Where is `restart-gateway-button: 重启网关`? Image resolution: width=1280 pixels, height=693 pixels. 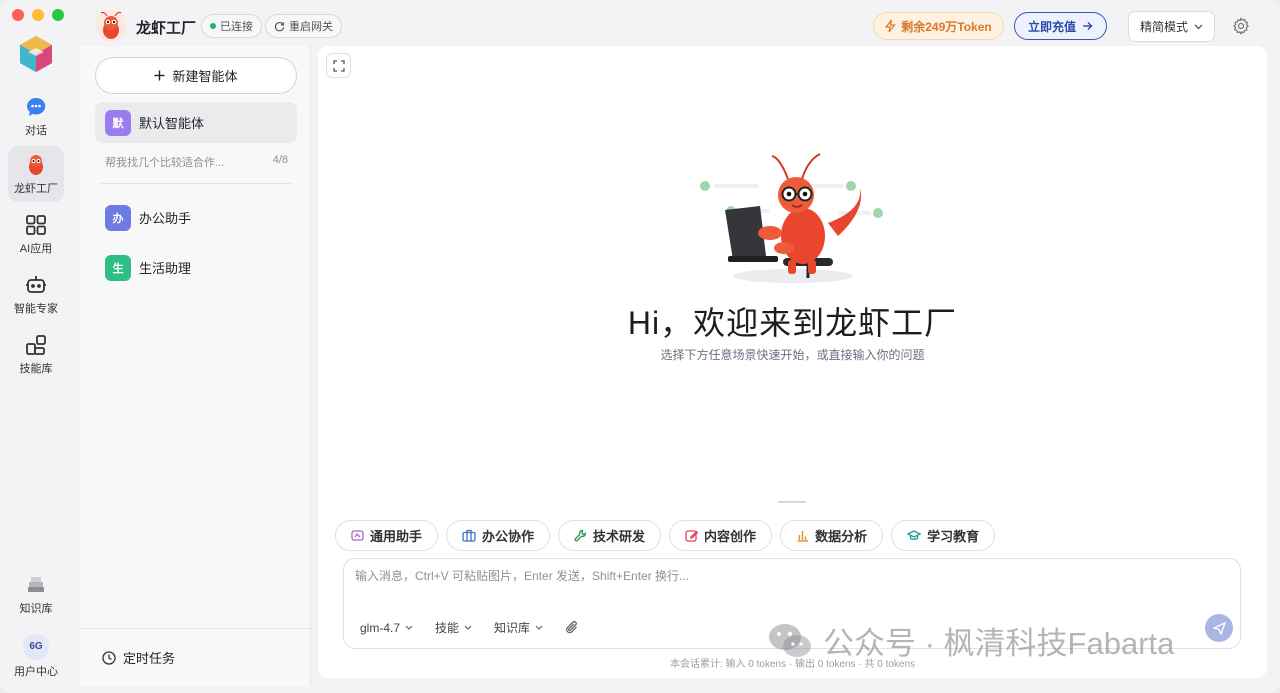 restart-gateway-button: 重启网关 is located at coordinates (303, 26).